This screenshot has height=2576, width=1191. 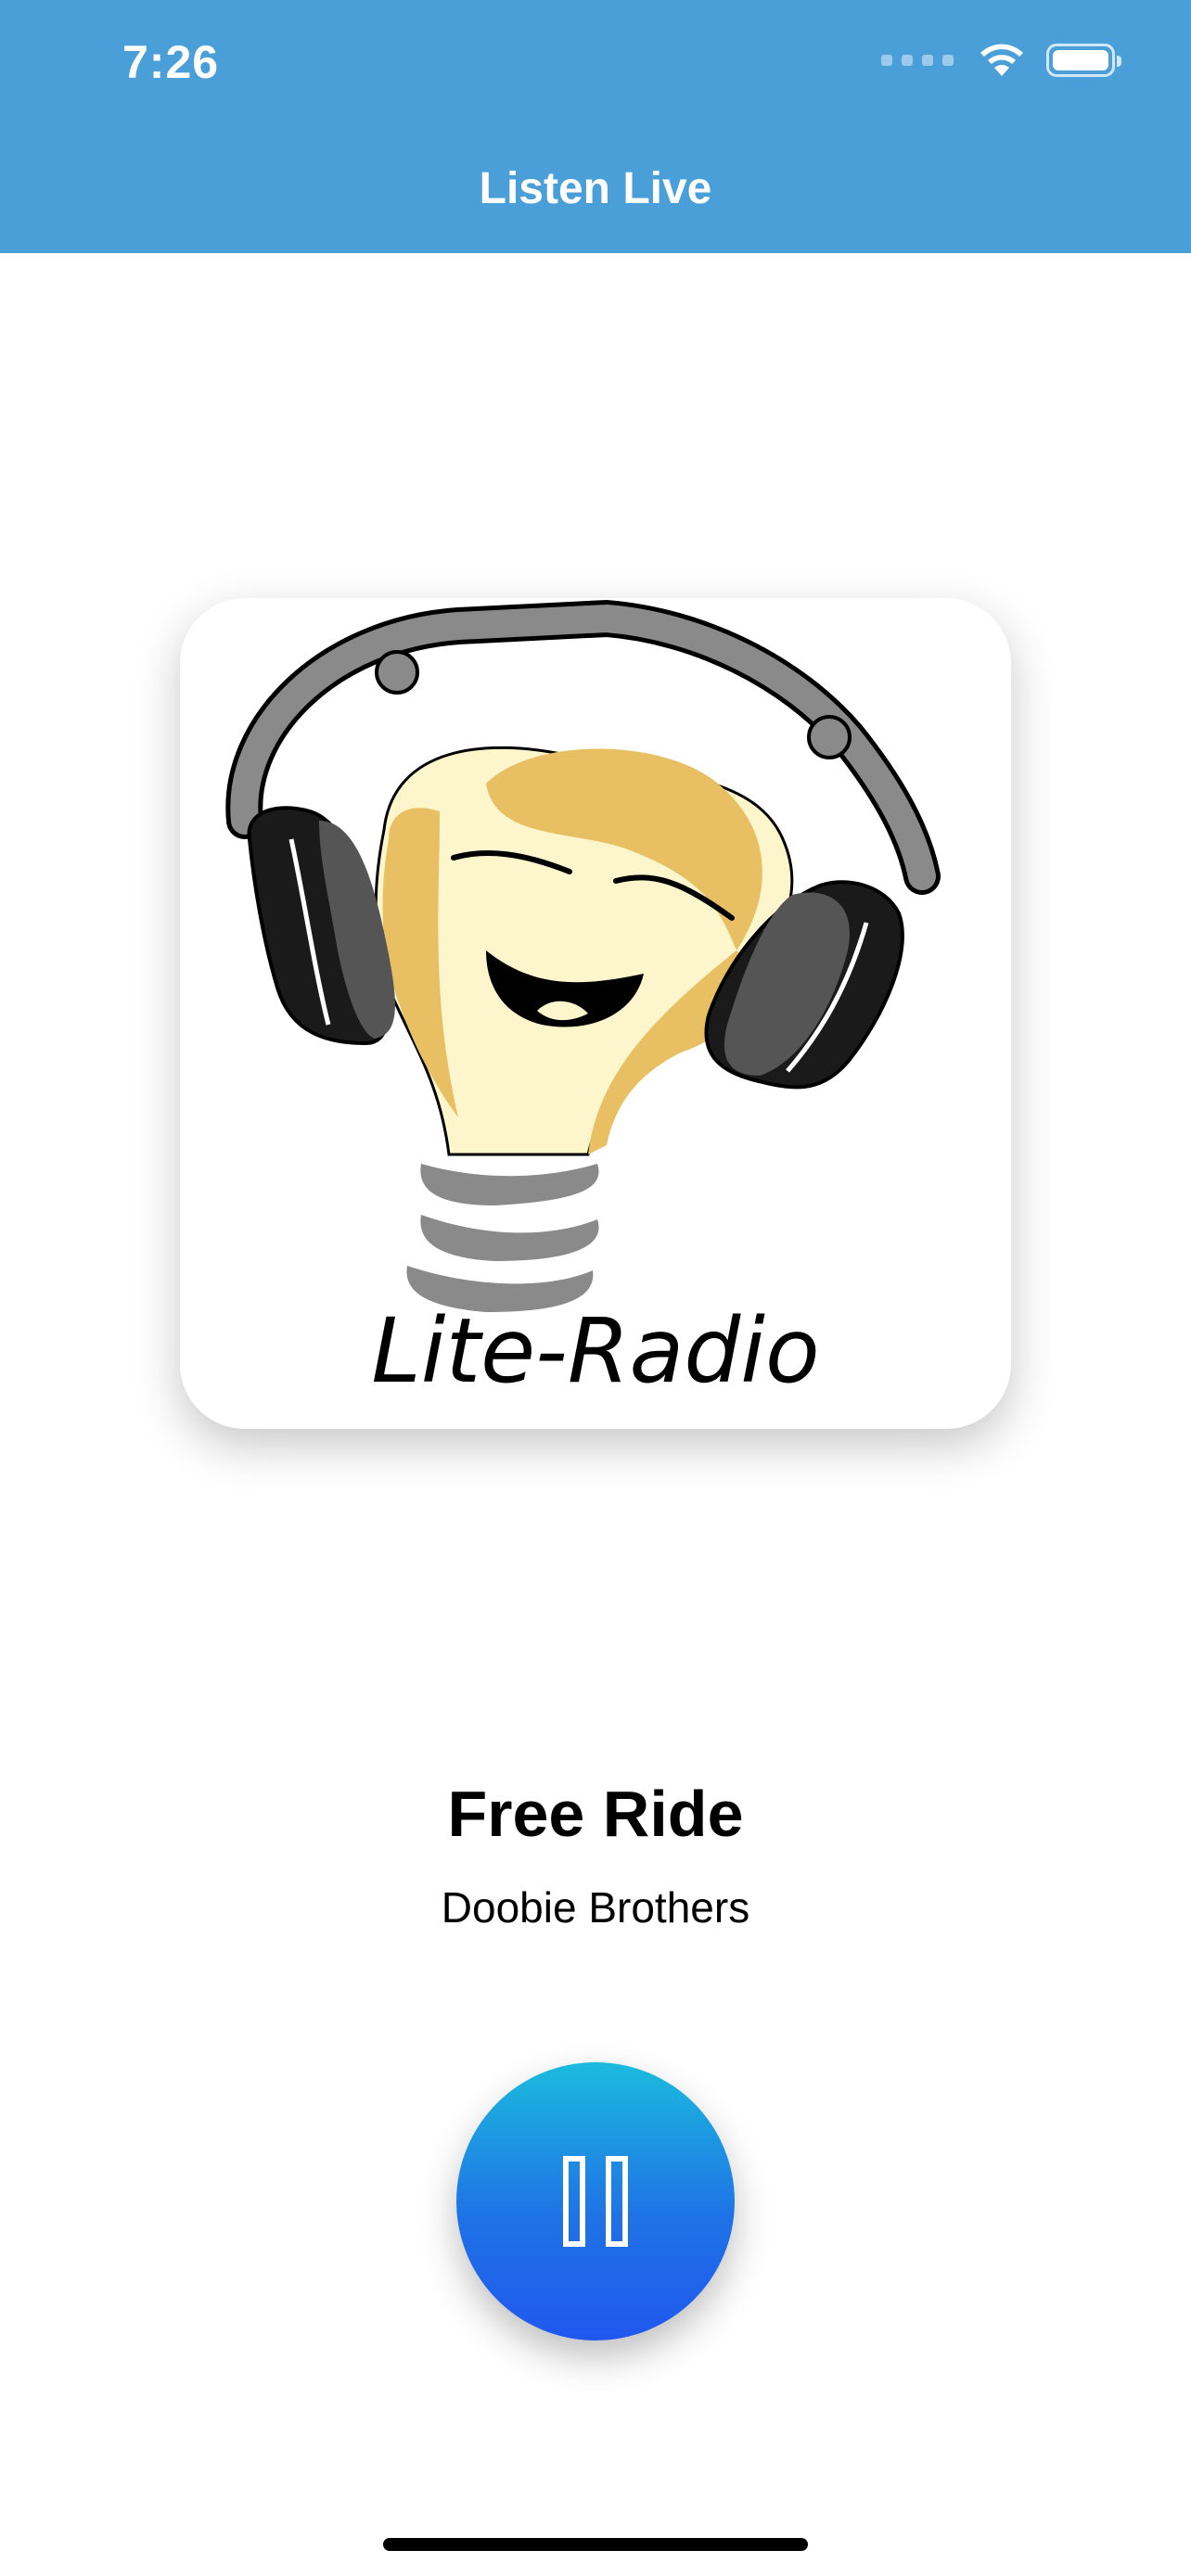 What do you see at coordinates (595, 188) in the screenshot?
I see `page-title: Listen Live` at bounding box center [595, 188].